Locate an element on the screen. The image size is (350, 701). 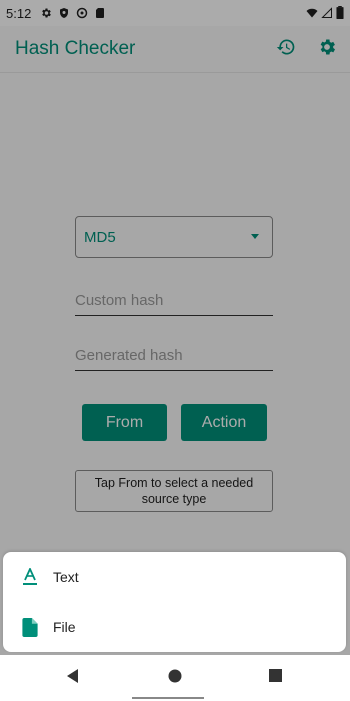
recents-button is located at coordinates (275, 678).